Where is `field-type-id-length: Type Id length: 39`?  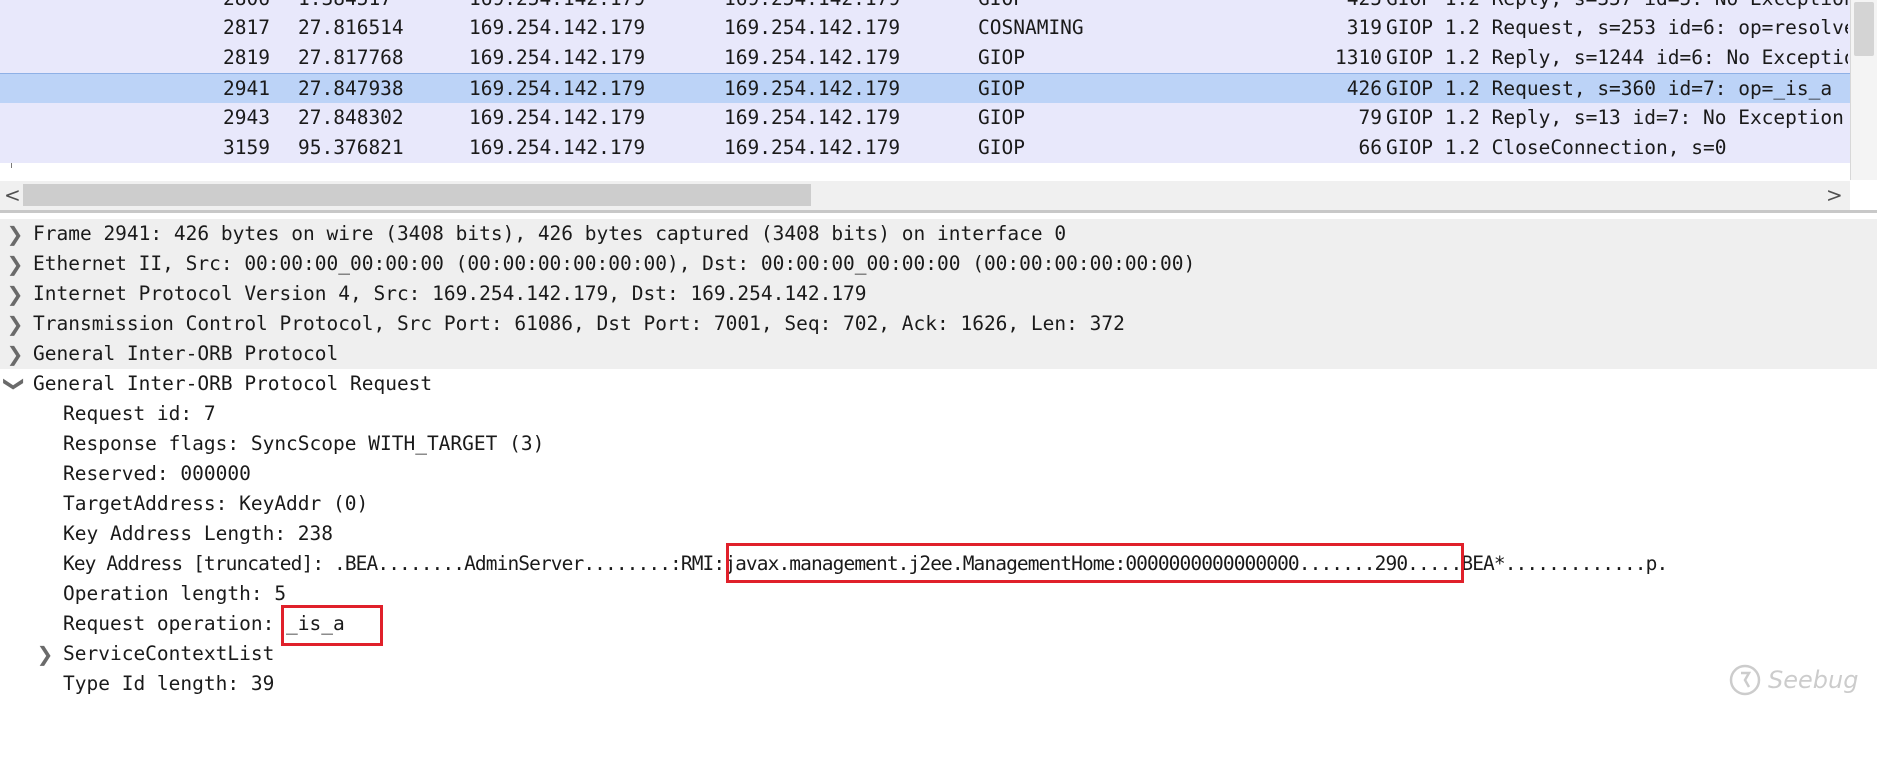
field-type-id-length: Type Id length: 39 is located at coordinates (938, 684).